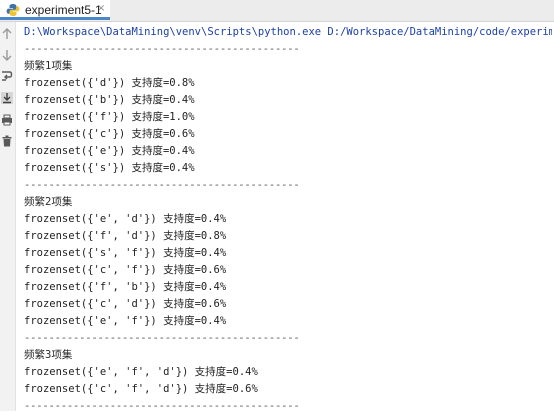  I want to click on list-item: frozenset({'e', 'f', 'd'}) 支持度=0.4%, so click(141, 372).